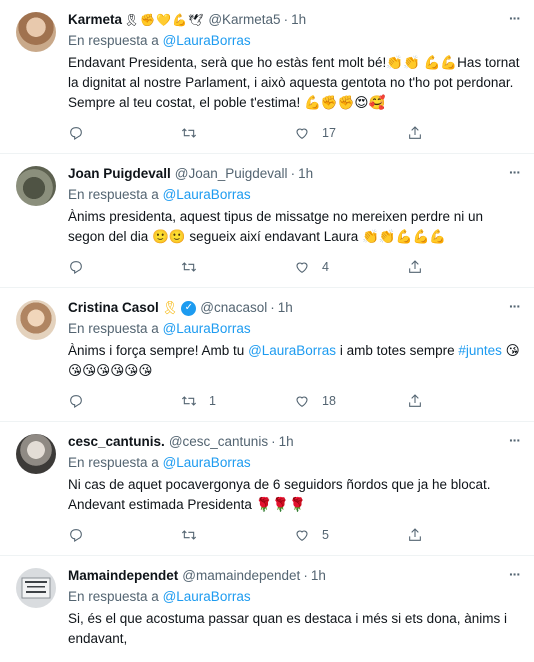 The width and height of the screenshot is (534, 662). What do you see at coordinates (158, 350) in the screenshot?
I see `tweet-text-part: Ànims i força sempre! Amb tu` at bounding box center [158, 350].